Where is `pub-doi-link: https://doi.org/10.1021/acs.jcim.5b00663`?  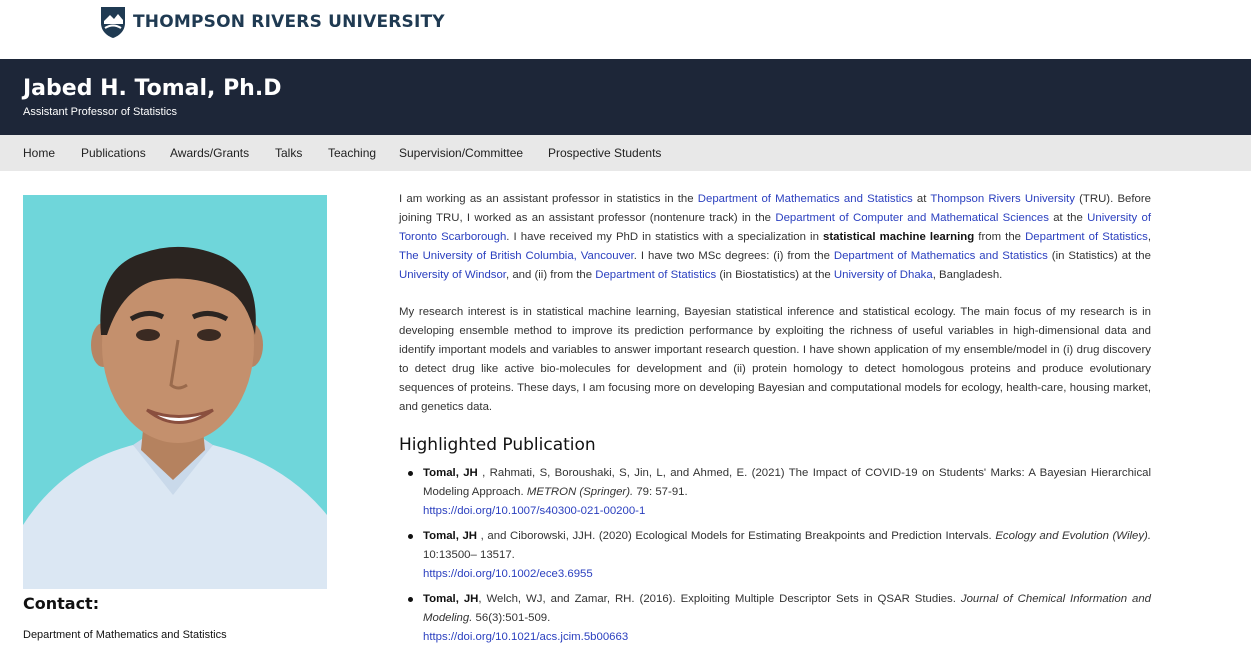 pub-doi-link: https://doi.org/10.1021/acs.jcim.5b00663 is located at coordinates (787, 637).